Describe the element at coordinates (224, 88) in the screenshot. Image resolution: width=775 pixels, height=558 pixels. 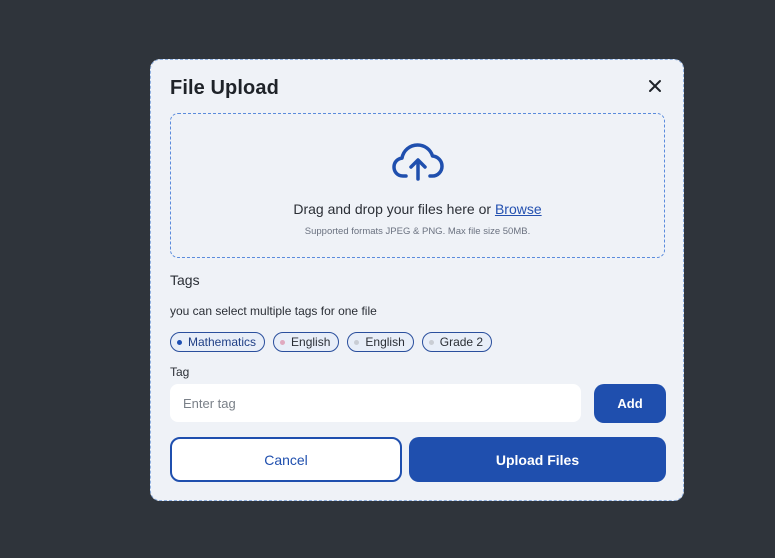
I see `modal-title: File Upload` at that location.